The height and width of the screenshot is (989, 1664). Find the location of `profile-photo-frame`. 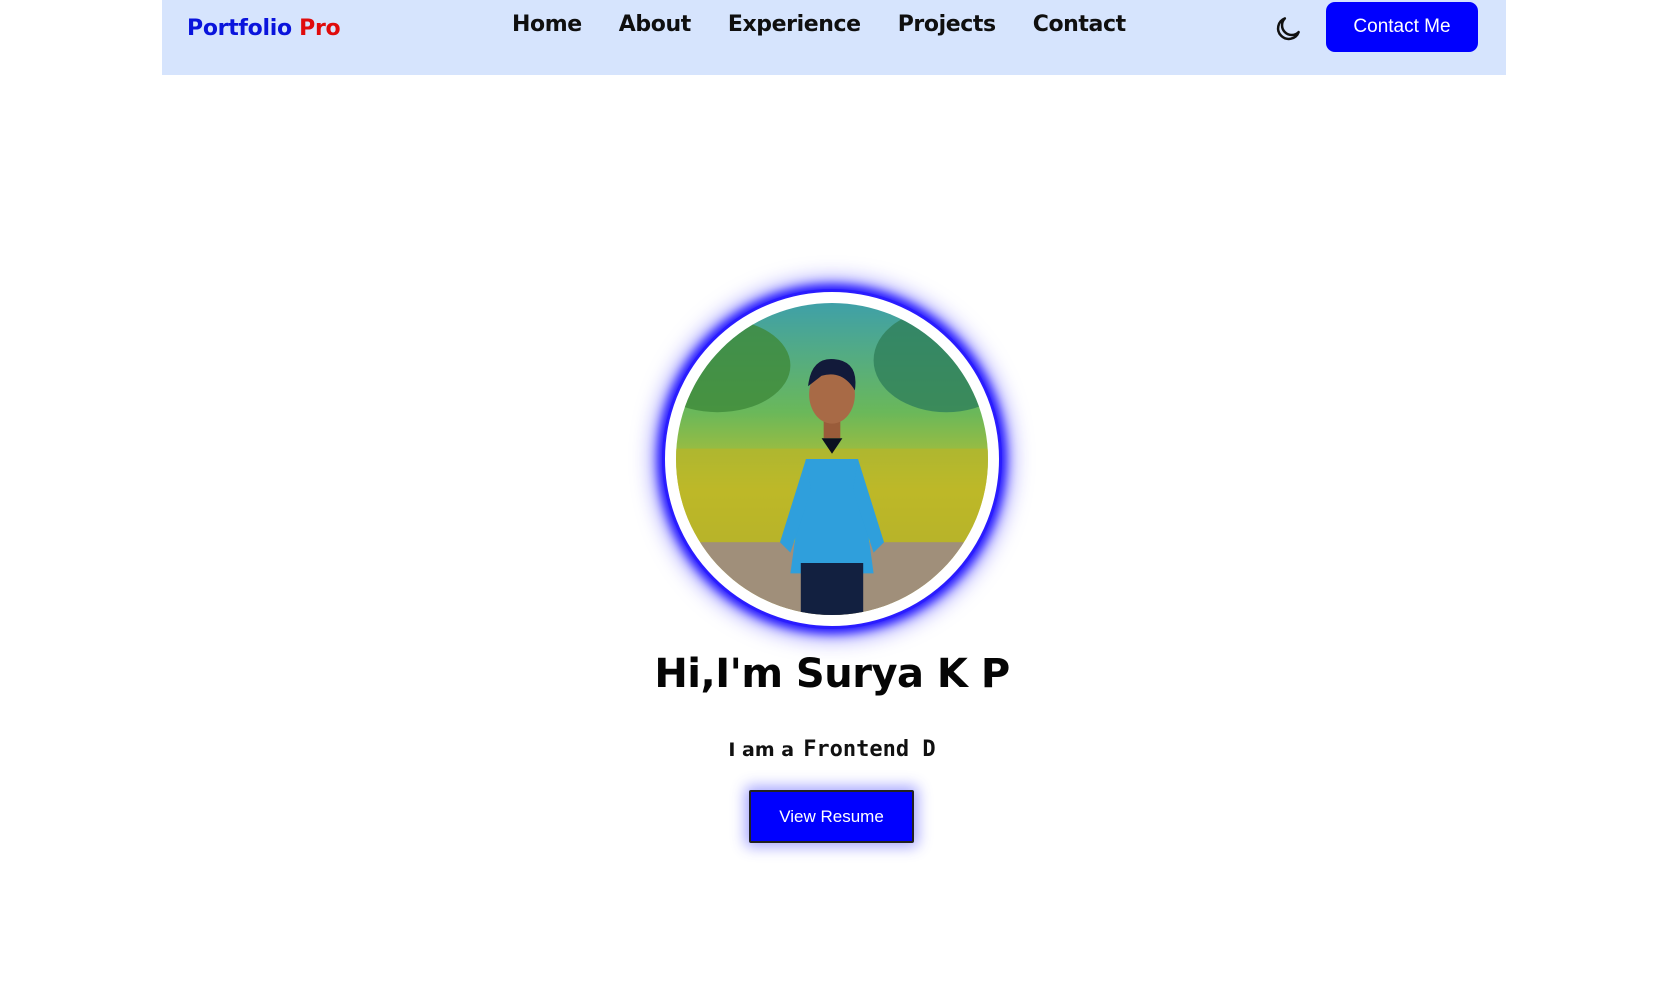

profile-photo-frame is located at coordinates (832, 459).